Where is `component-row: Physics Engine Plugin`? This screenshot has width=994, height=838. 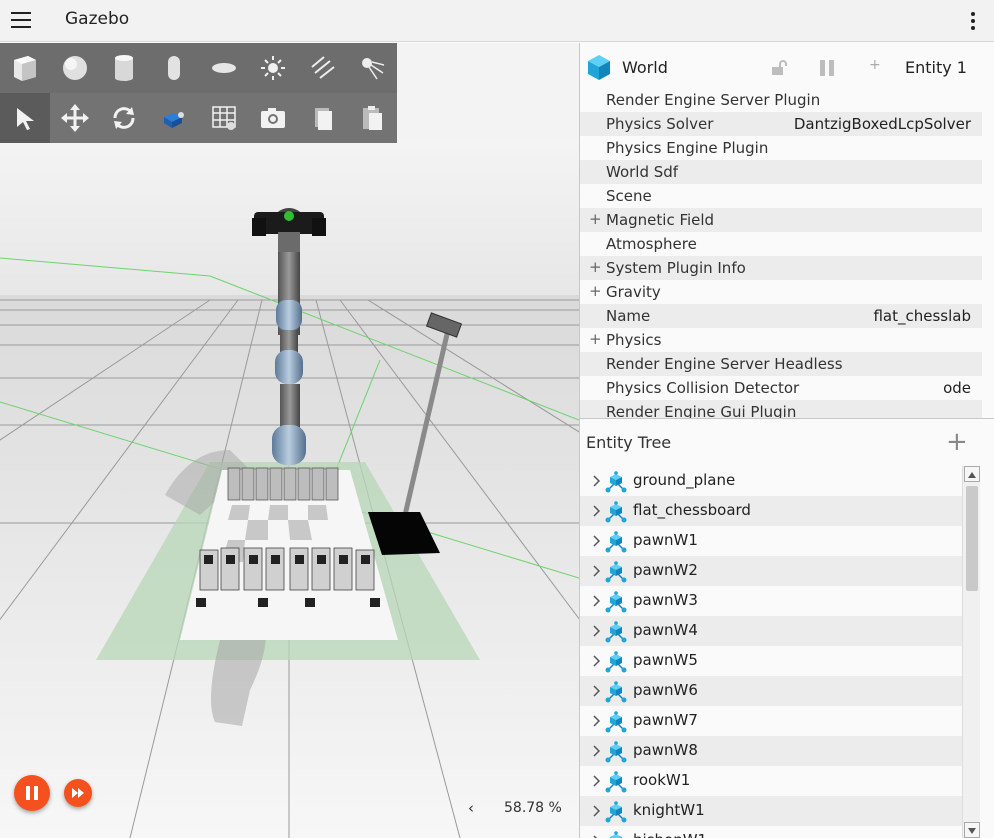 component-row: Physics Engine Plugin is located at coordinates (781, 148).